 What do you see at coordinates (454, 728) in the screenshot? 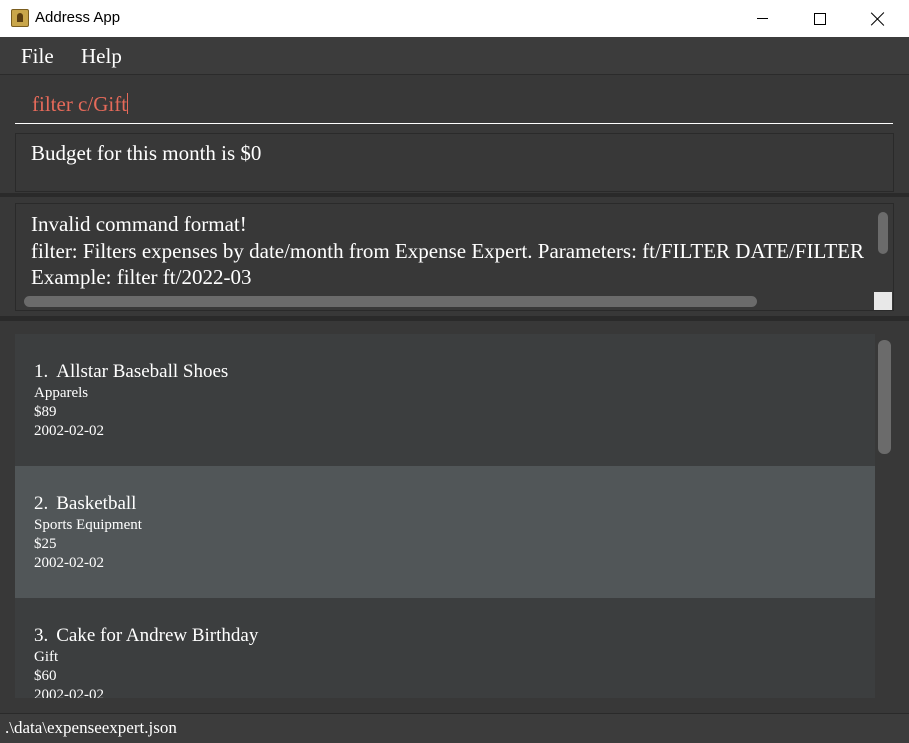
I see `status-bar: .\data\expenseexpert.json` at bounding box center [454, 728].